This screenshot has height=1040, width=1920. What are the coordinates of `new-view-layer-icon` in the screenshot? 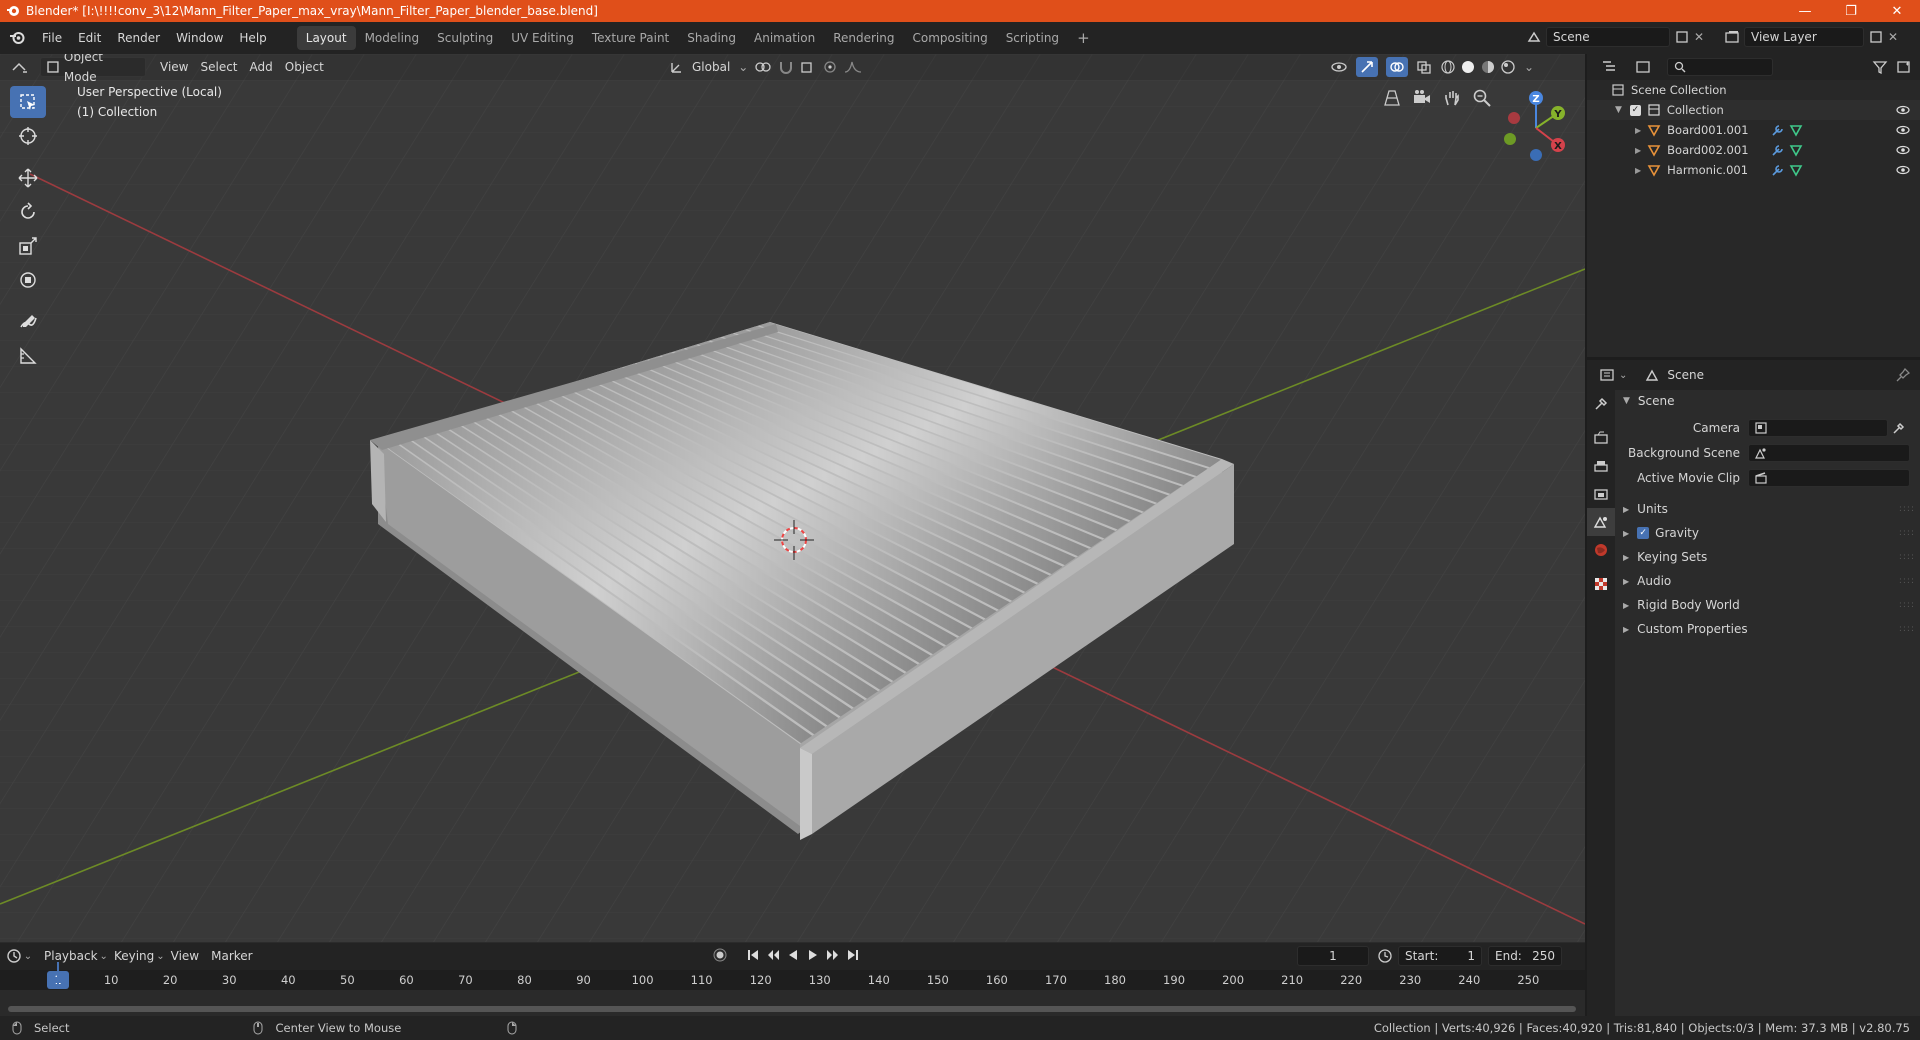 It's located at (1876, 37).